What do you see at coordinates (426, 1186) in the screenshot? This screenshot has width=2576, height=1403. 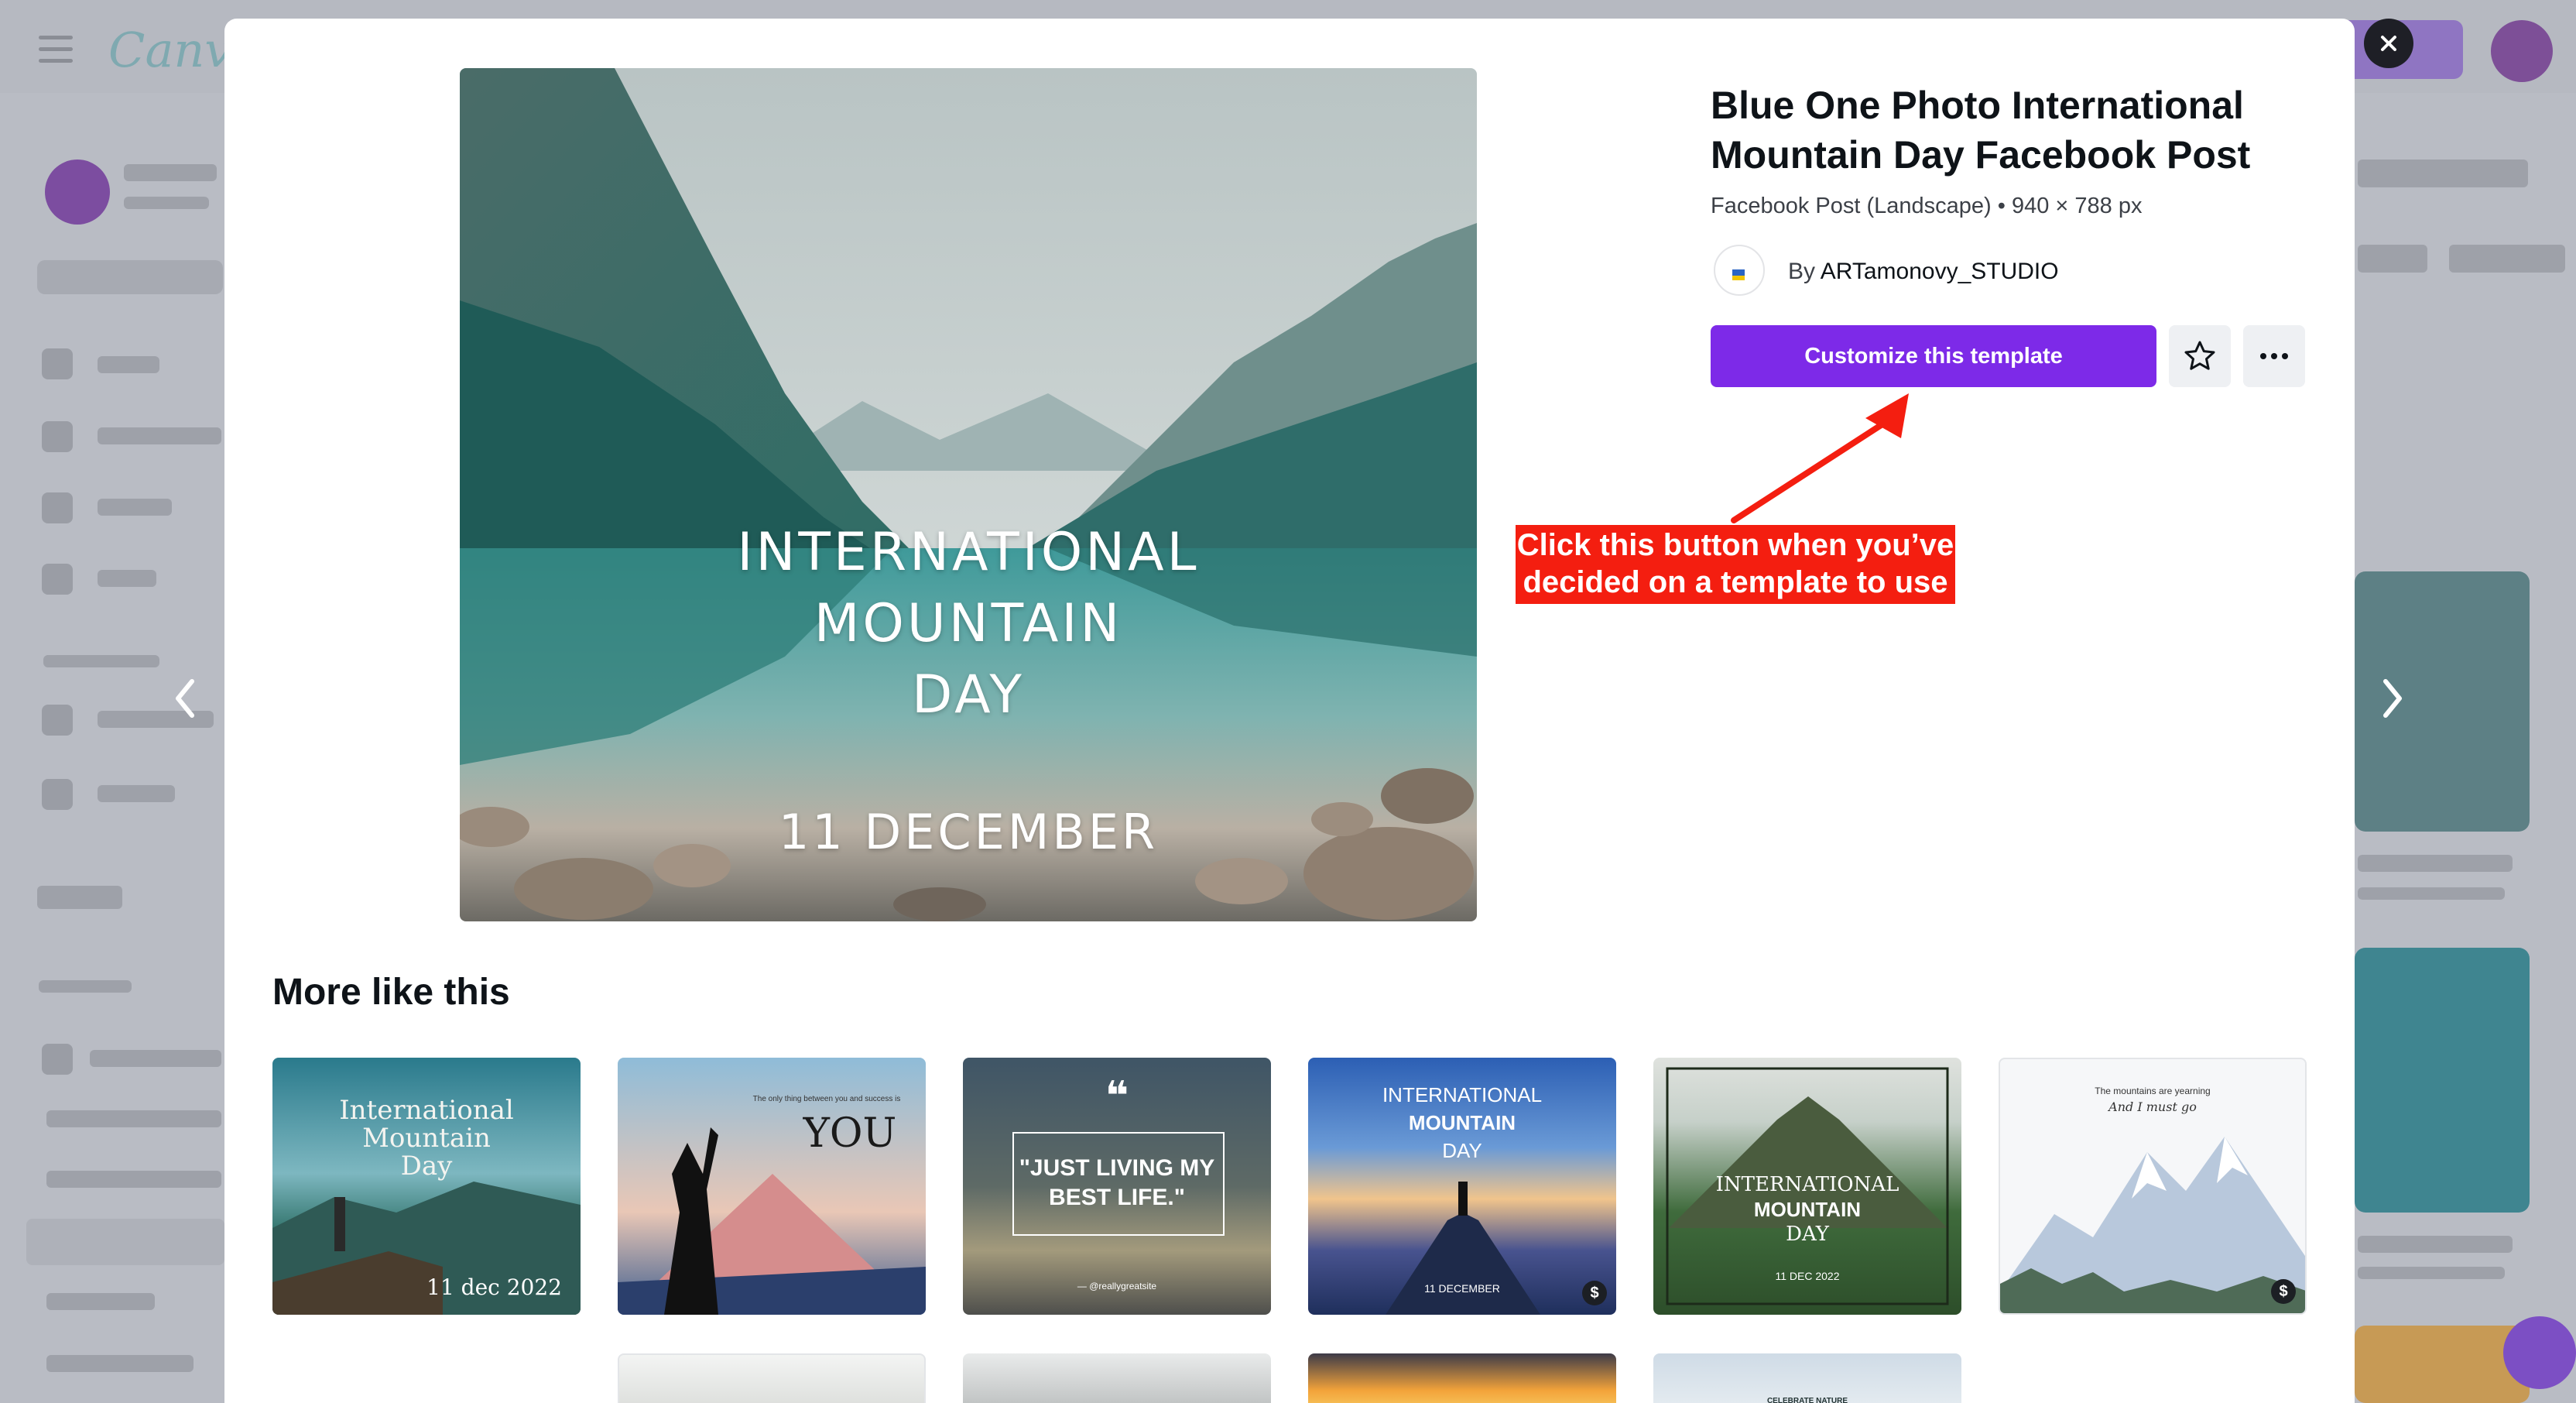 I see `template-card: International Mountain Day 11 dec 2022` at bounding box center [426, 1186].